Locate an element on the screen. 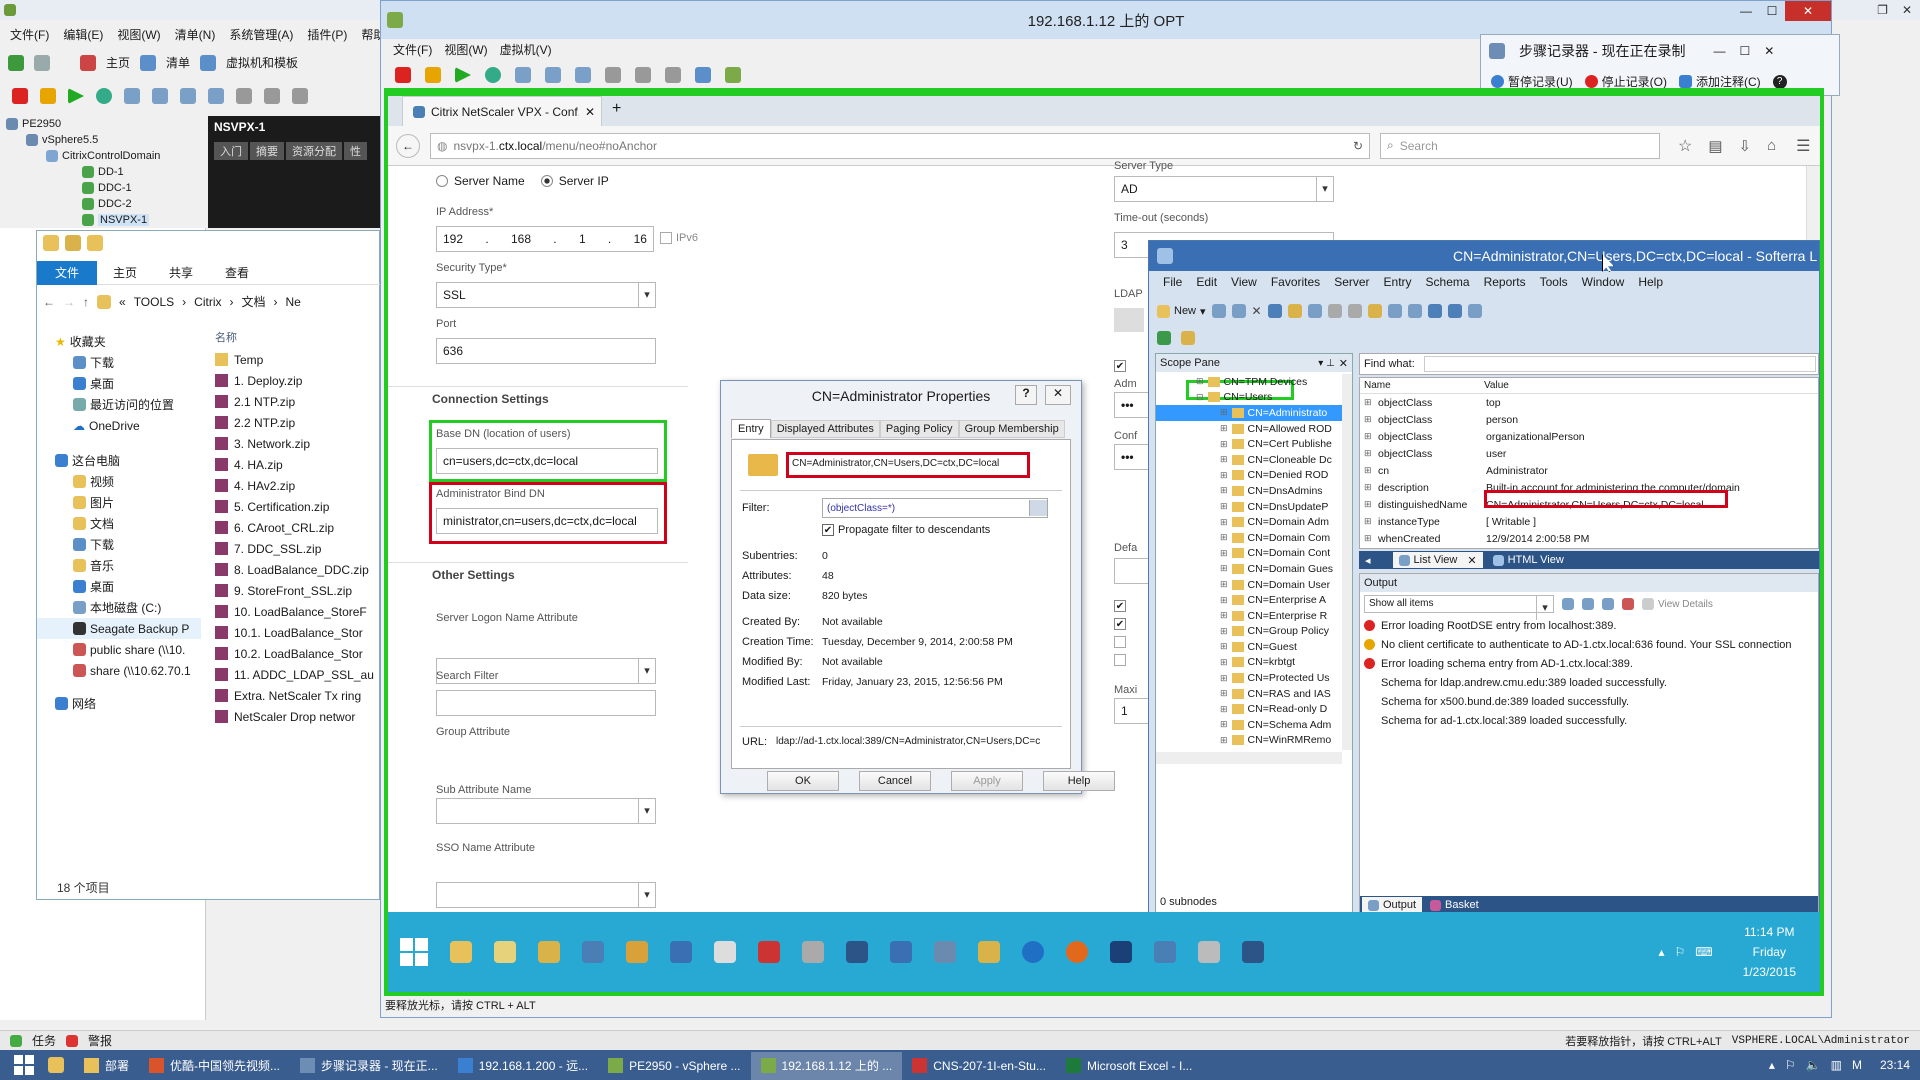 This screenshot has height=1080, width=1920. nav-documents: 文档 is located at coordinates (119, 523).